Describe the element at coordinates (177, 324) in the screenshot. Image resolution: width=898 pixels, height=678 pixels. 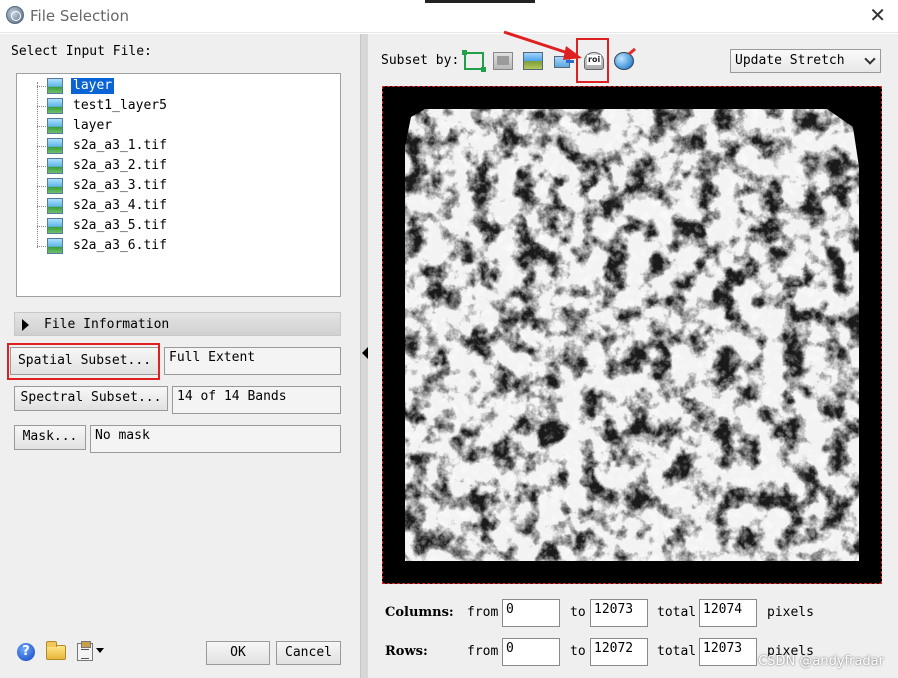
I see `file-information-toggle: File Information` at that location.